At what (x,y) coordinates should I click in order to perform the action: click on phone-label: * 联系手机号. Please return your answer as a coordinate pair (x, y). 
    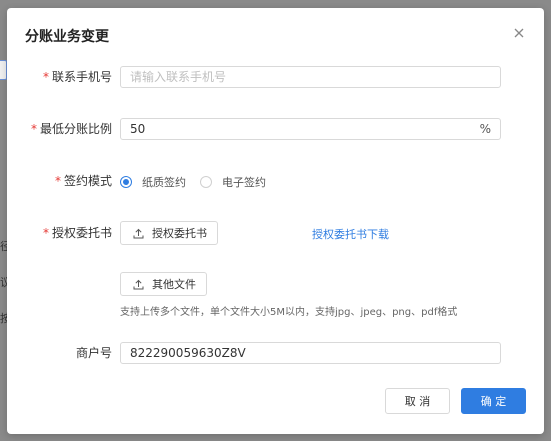
    Looking at the image, I should click on (77, 77).